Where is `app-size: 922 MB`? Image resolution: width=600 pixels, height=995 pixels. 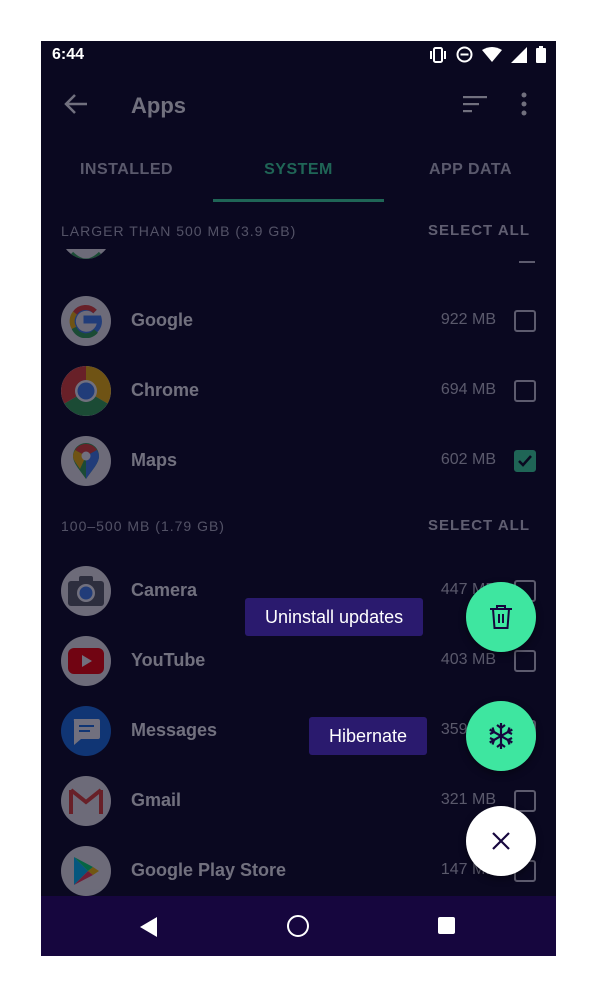
app-size: 922 MB is located at coordinates (468, 319).